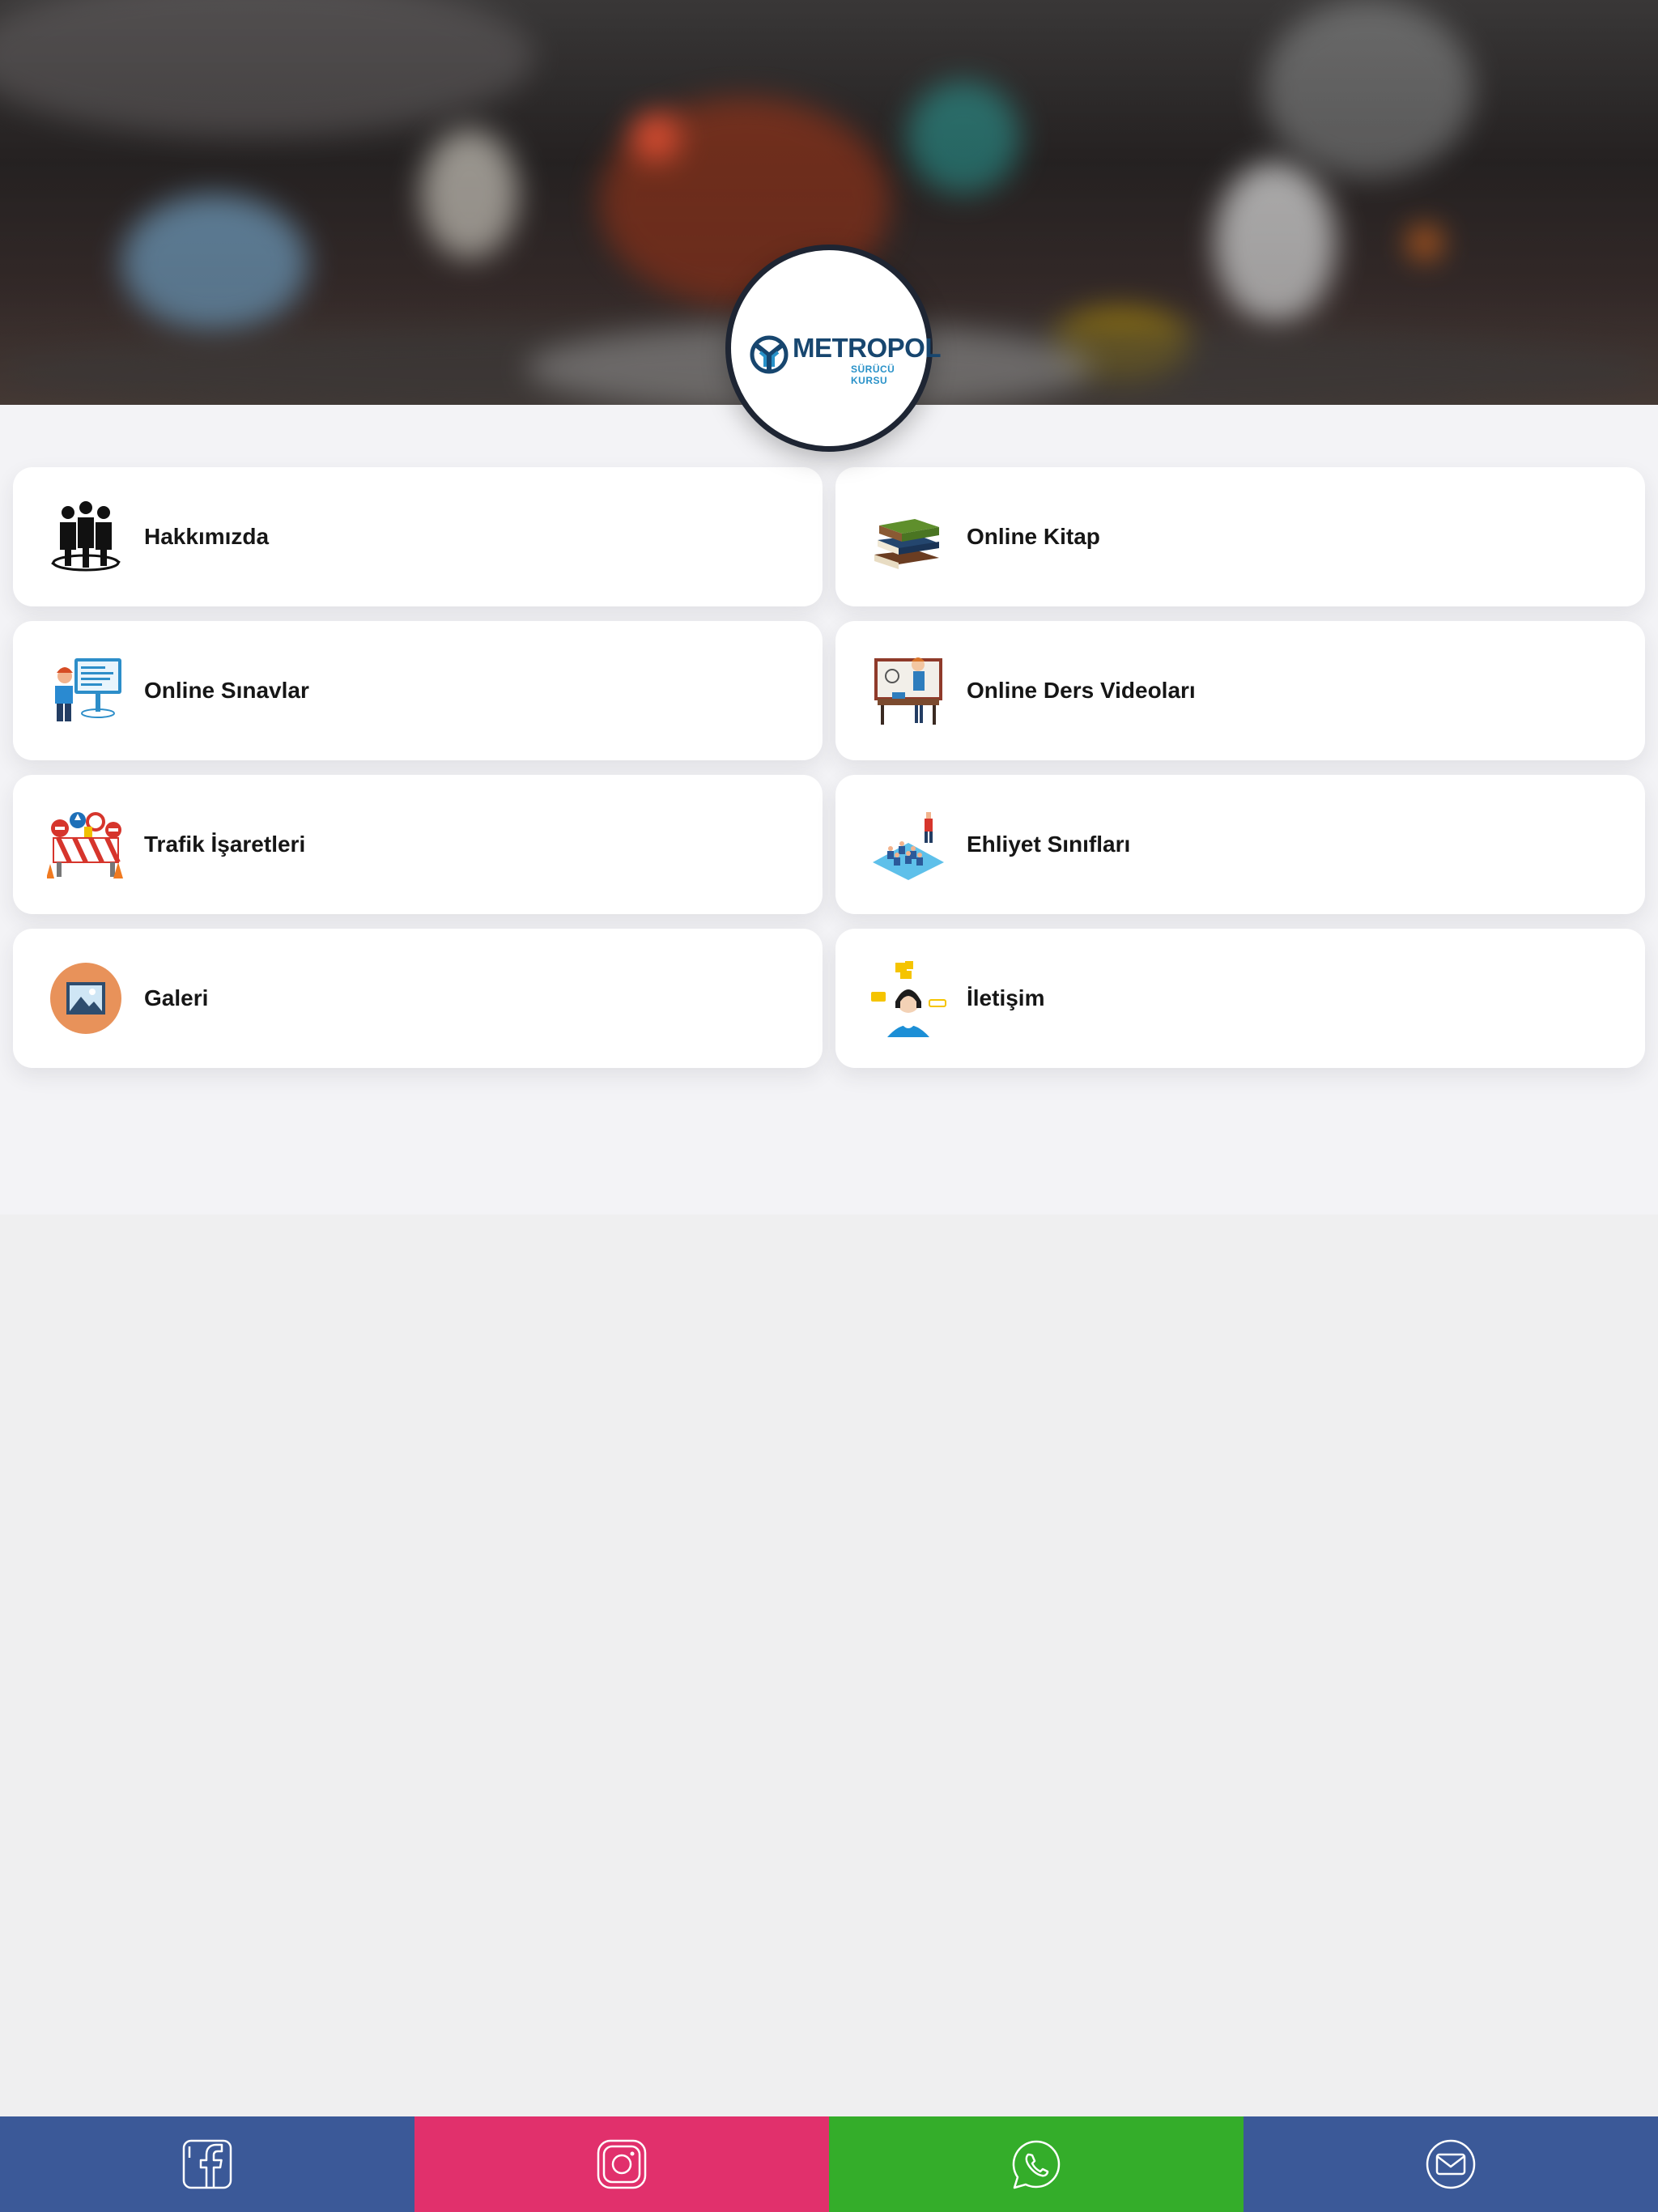 The image size is (1658, 2212). What do you see at coordinates (207, 536) in the screenshot?
I see `menu-item-label: Hakkımızda` at bounding box center [207, 536].